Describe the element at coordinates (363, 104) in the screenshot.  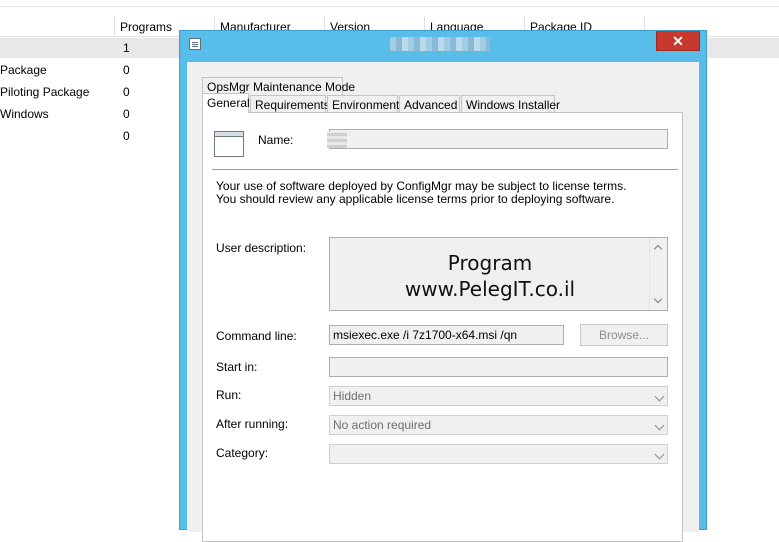
I see `tab-environment: Environment` at that location.